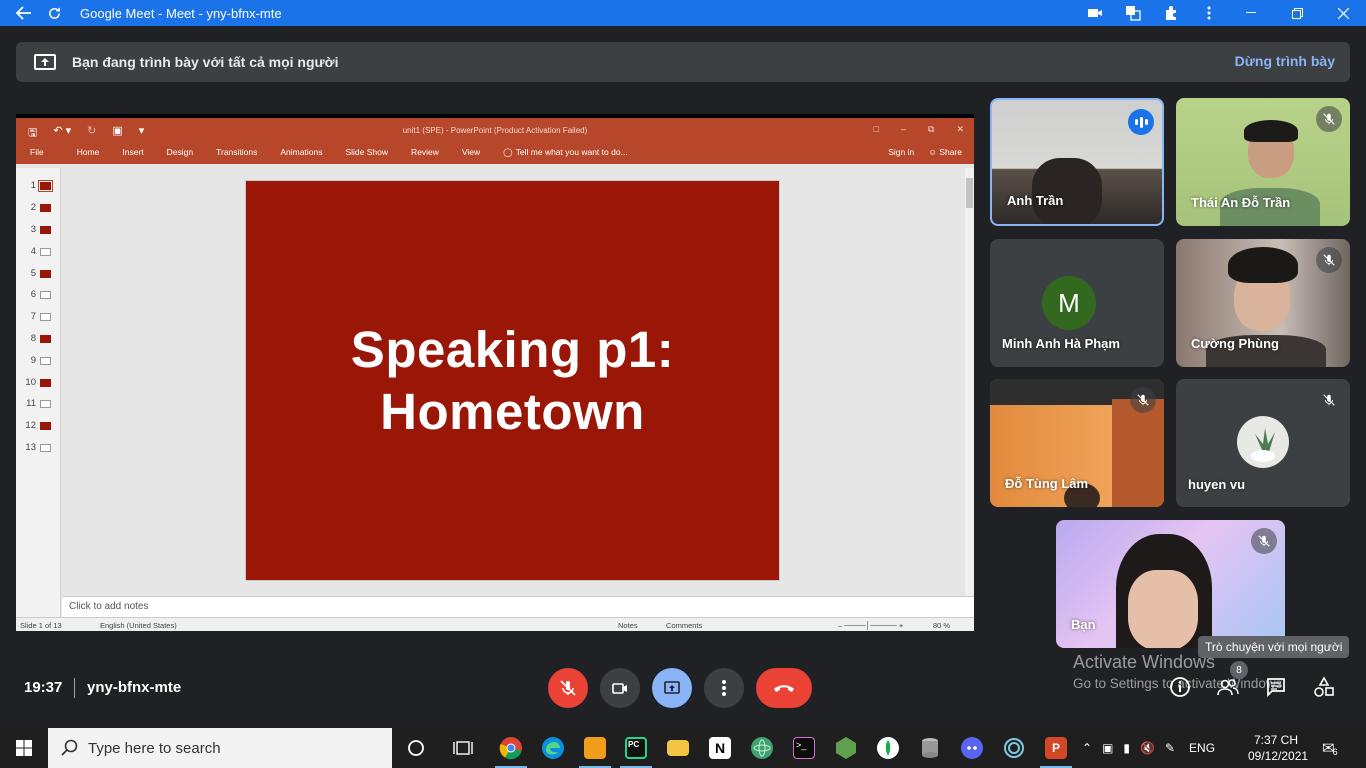 The height and width of the screenshot is (768, 1366). Describe the element at coordinates (36, 251) in the screenshot. I see `slide-thumb: 4` at that location.